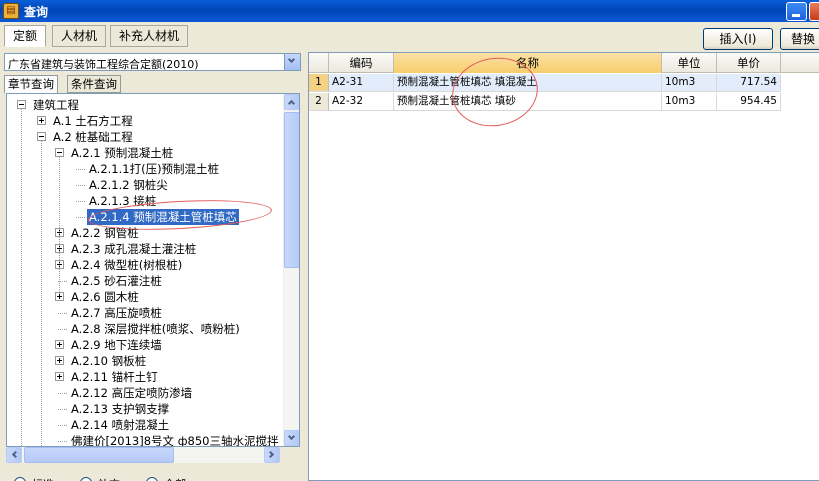  I want to click on scroll-thumb, so click(291, 190).